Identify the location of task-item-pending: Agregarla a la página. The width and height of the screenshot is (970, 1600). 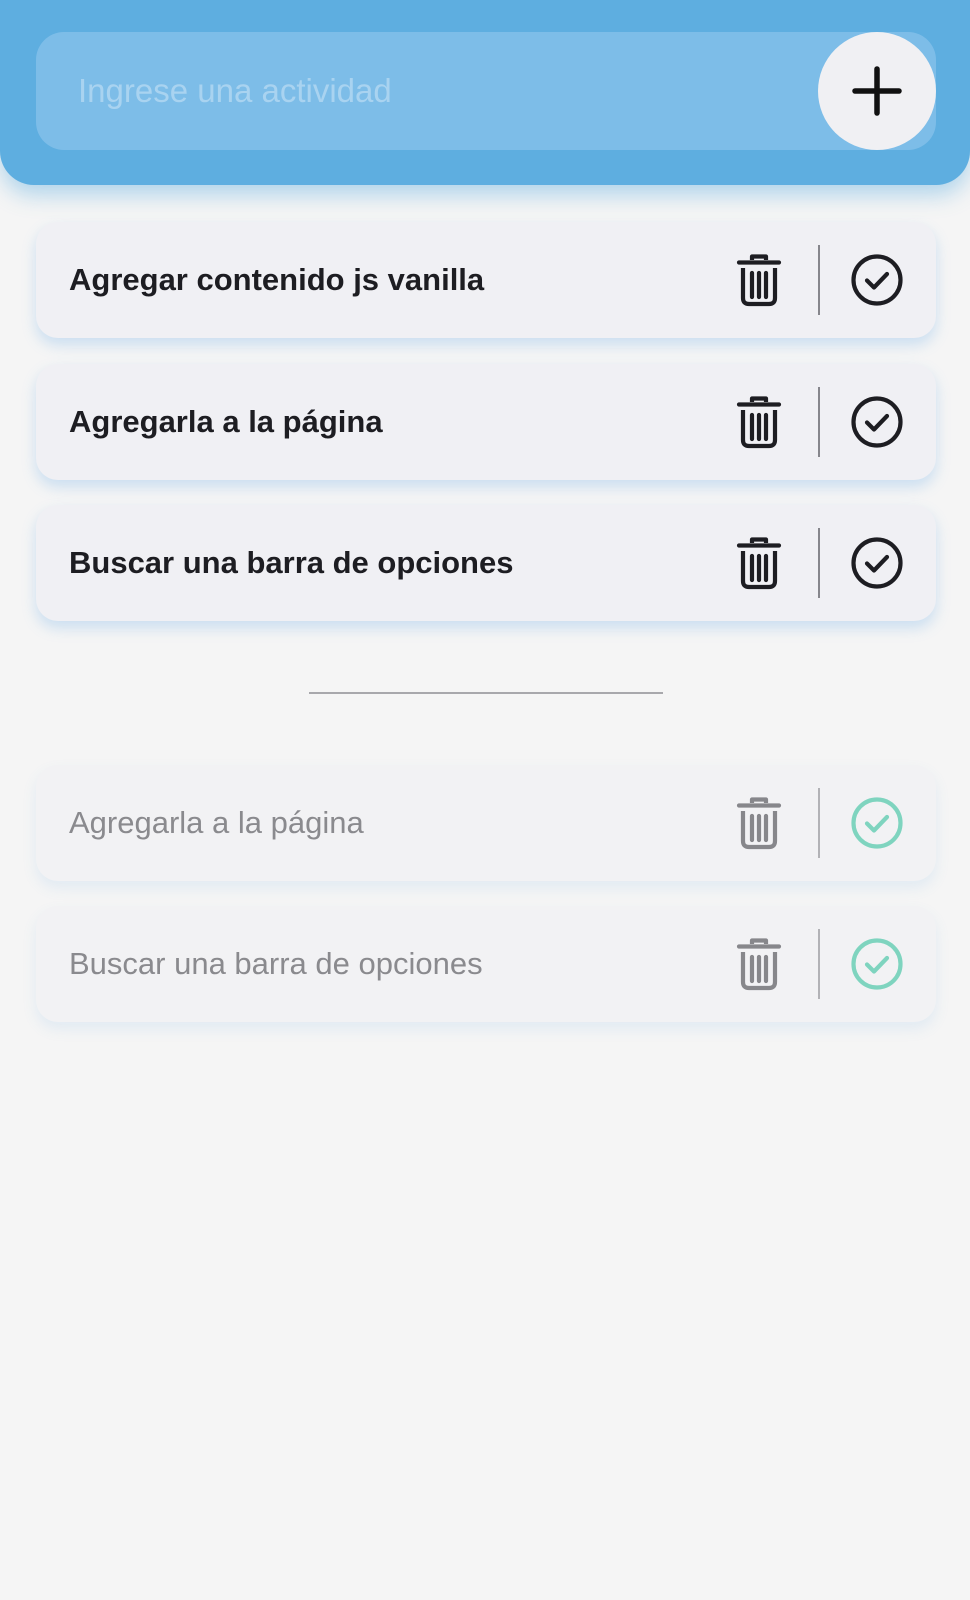
(486, 422).